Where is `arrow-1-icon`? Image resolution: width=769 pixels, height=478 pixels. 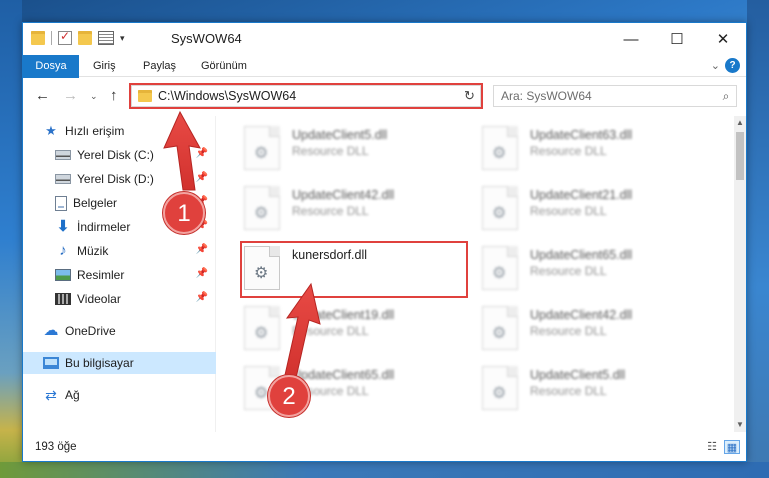
arrow-1-icon is located at coordinates (182, 150).